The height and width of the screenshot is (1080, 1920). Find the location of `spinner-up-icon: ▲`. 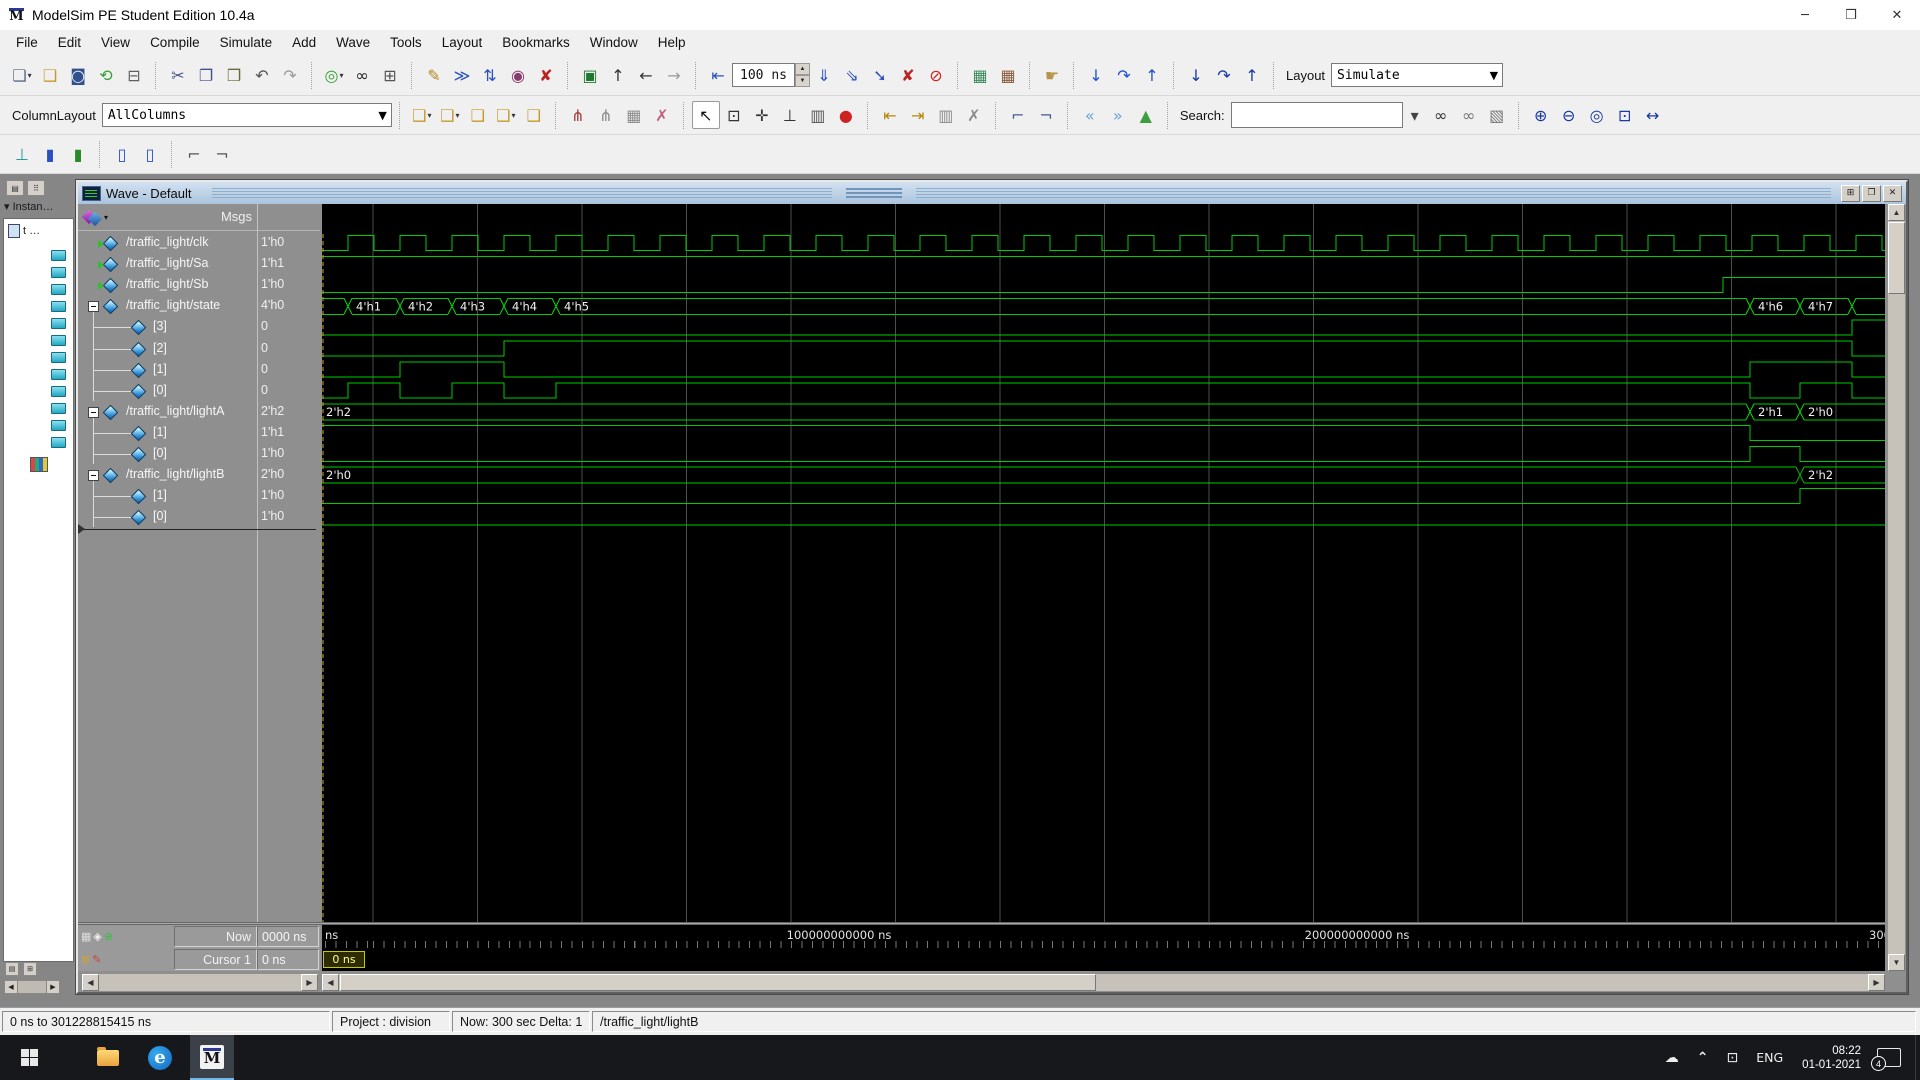

spinner-up-icon: ▲ is located at coordinates (802, 69).